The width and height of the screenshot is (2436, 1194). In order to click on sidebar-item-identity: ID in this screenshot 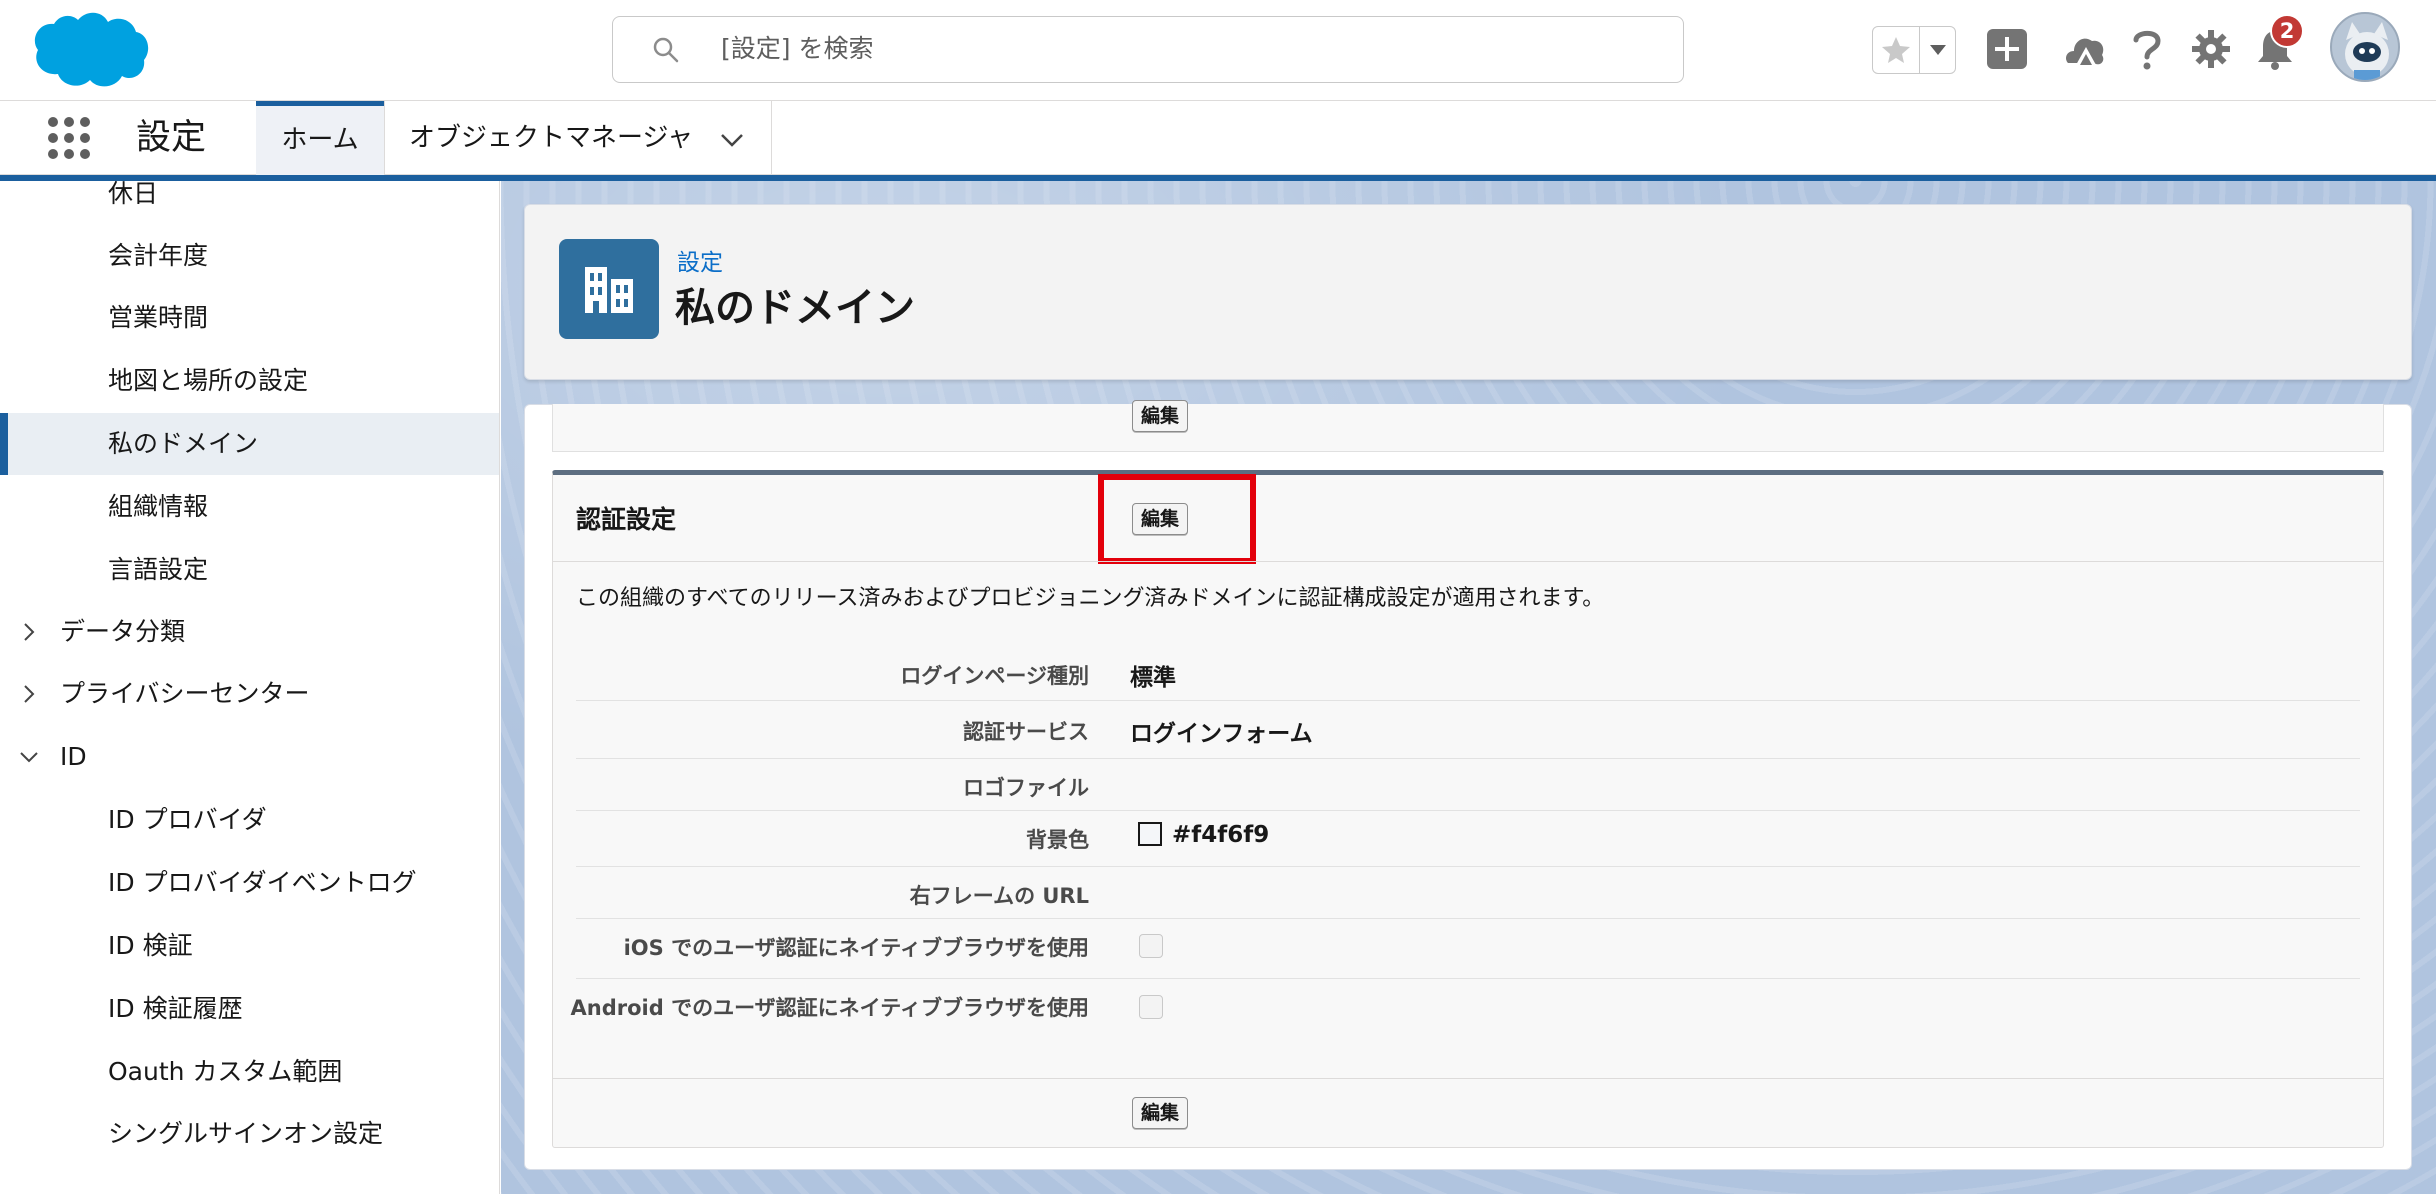, I will do `click(249, 757)`.